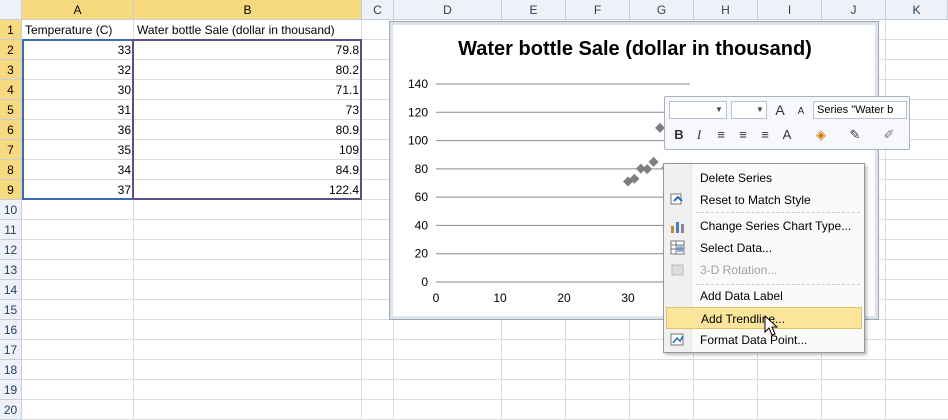 The image size is (948, 420). Describe the element at coordinates (860, 110) in the screenshot. I see `series-selector-combo: Series "Water b` at that location.